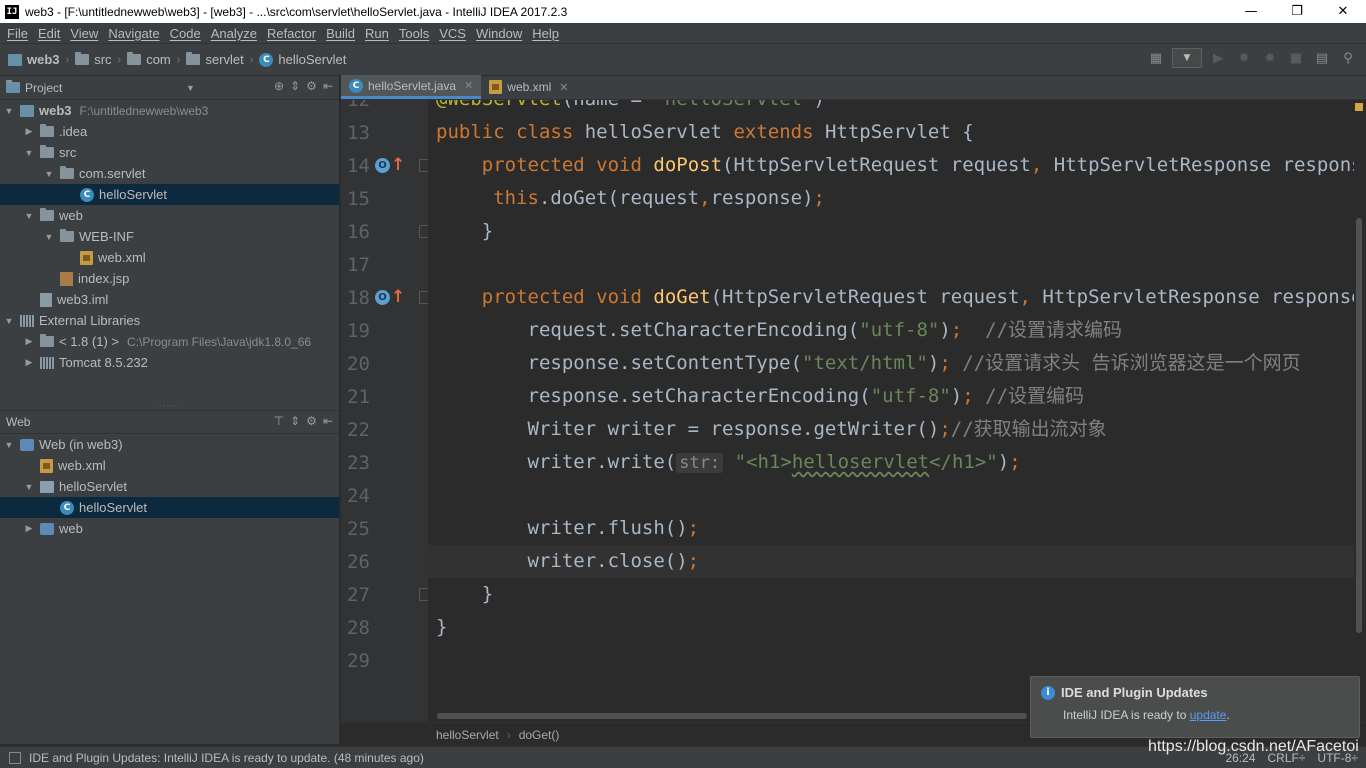 The height and width of the screenshot is (768, 1366). I want to click on menu-item-analyze: Analyze, so click(234, 33).